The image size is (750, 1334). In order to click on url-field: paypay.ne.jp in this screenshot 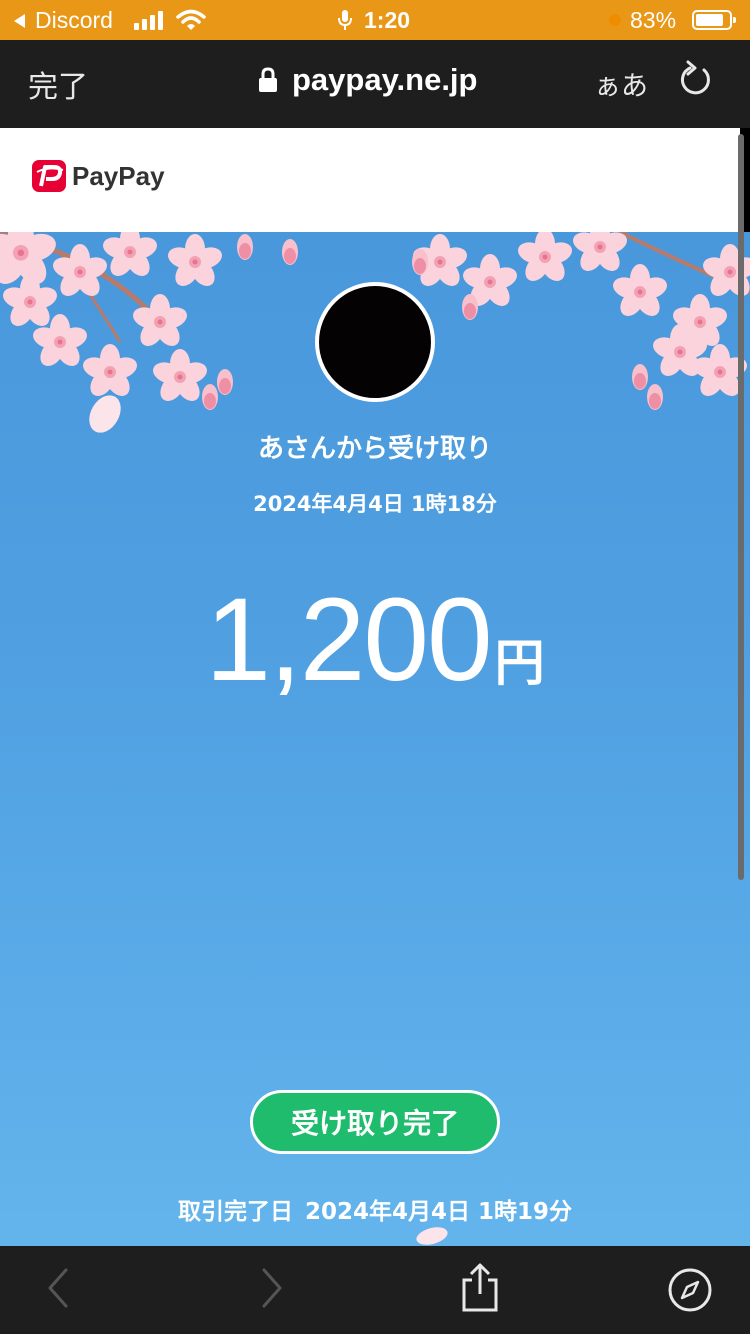, I will do `click(368, 80)`.